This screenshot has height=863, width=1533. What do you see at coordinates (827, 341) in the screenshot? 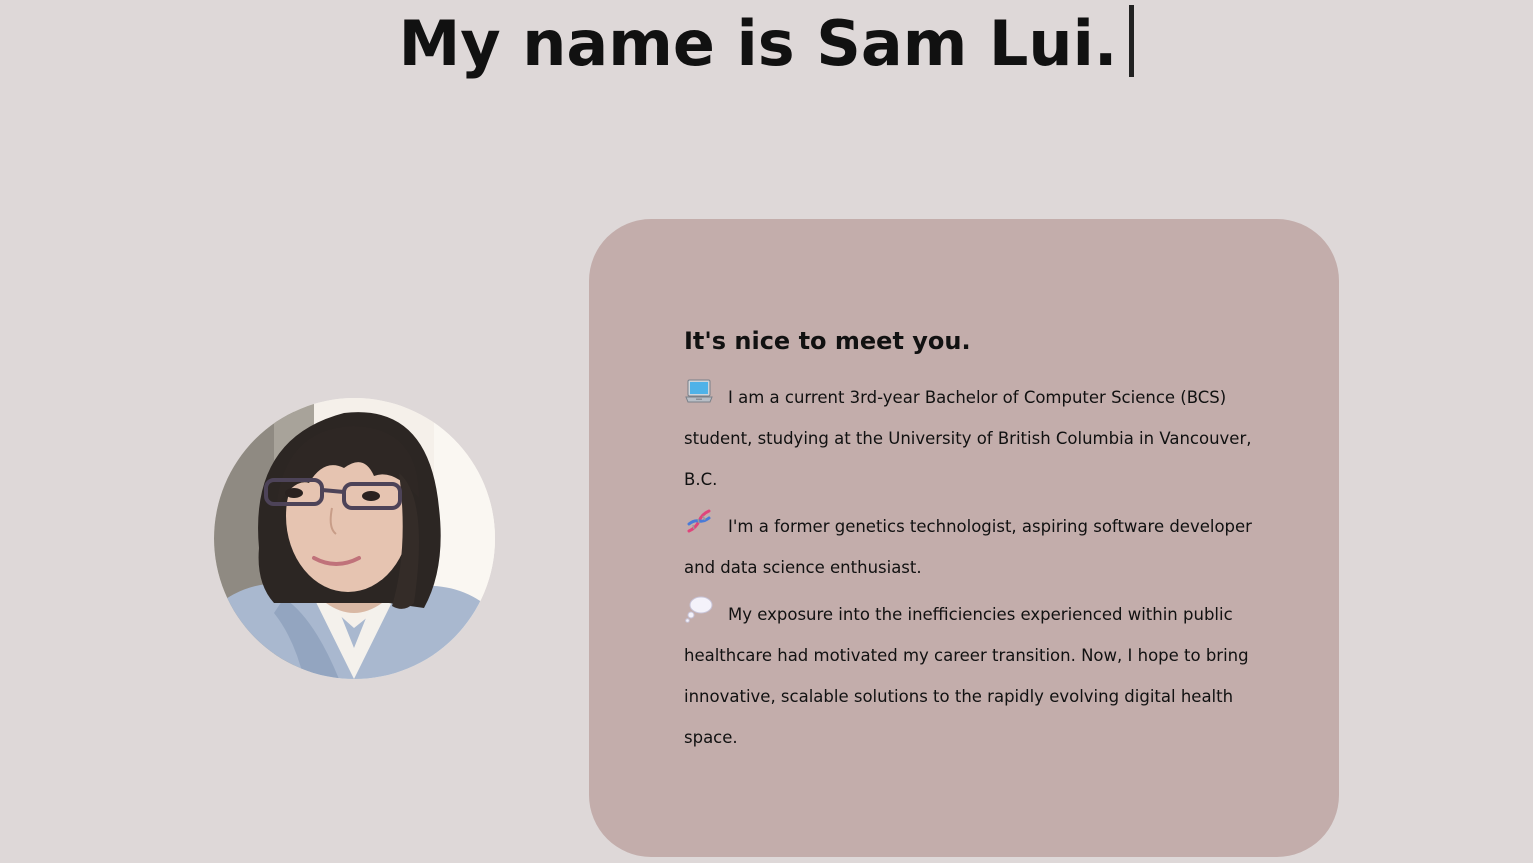
I see `about-heading: It's nice to meet you.` at bounding box center [827, 341].